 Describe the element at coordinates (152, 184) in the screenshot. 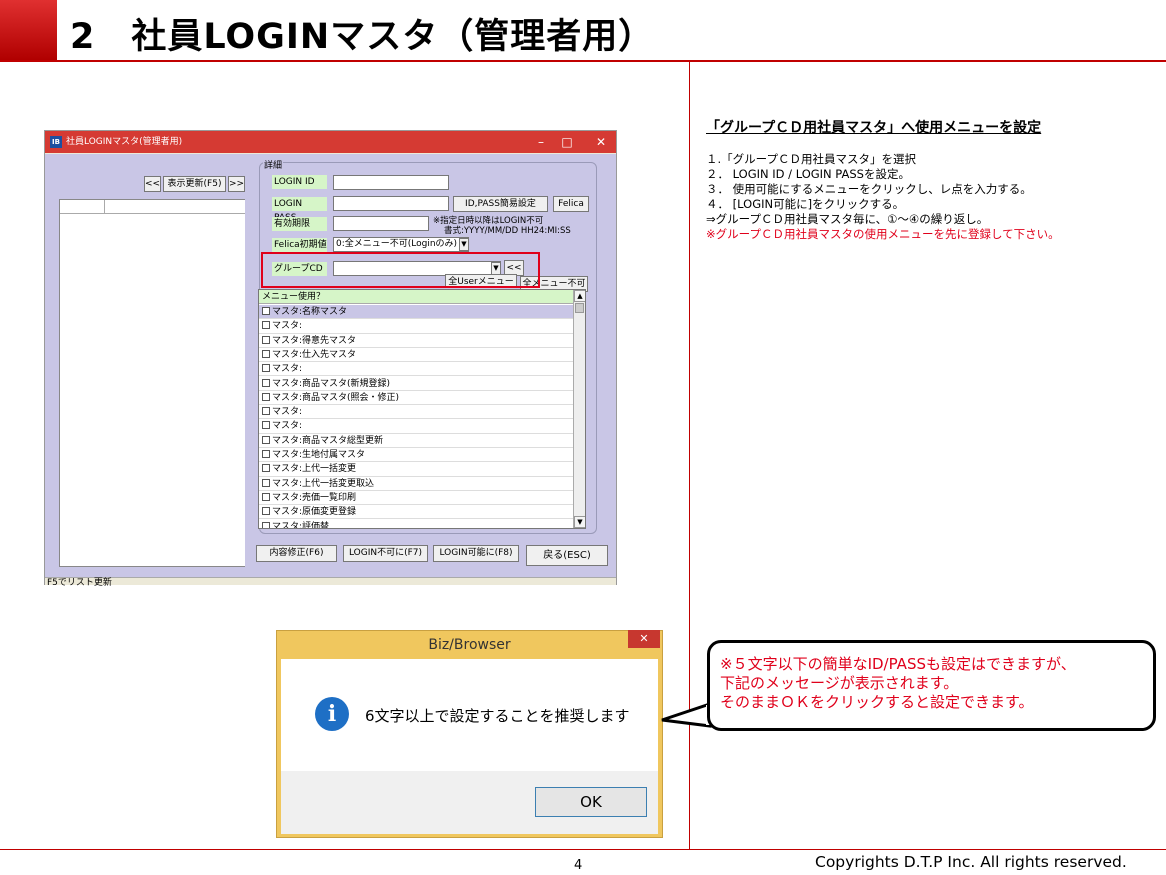

I see `prev-button: <<` at that location.